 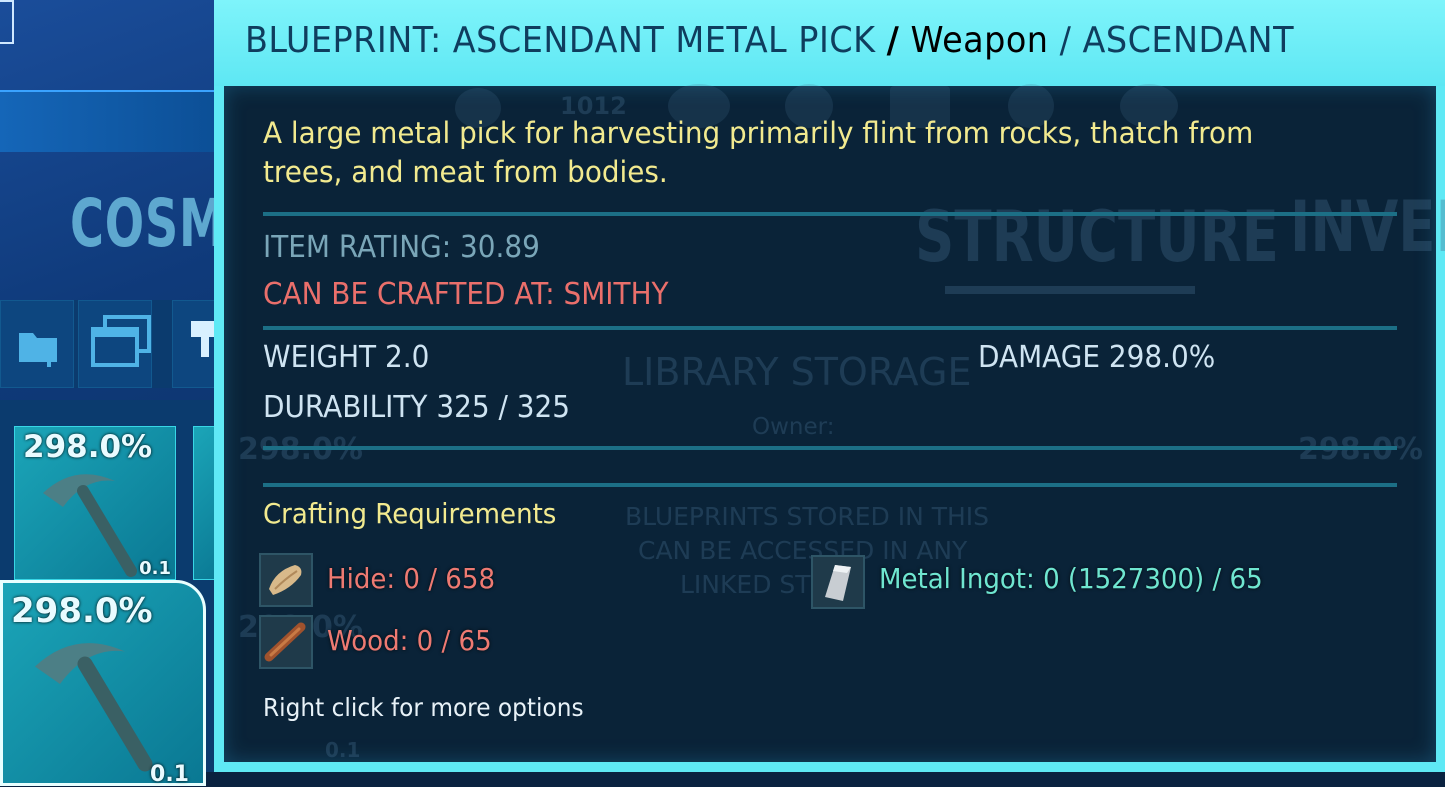 I want to click on inventory-slot-selected: 298.0% 0.1, so click(x=103, y=683).